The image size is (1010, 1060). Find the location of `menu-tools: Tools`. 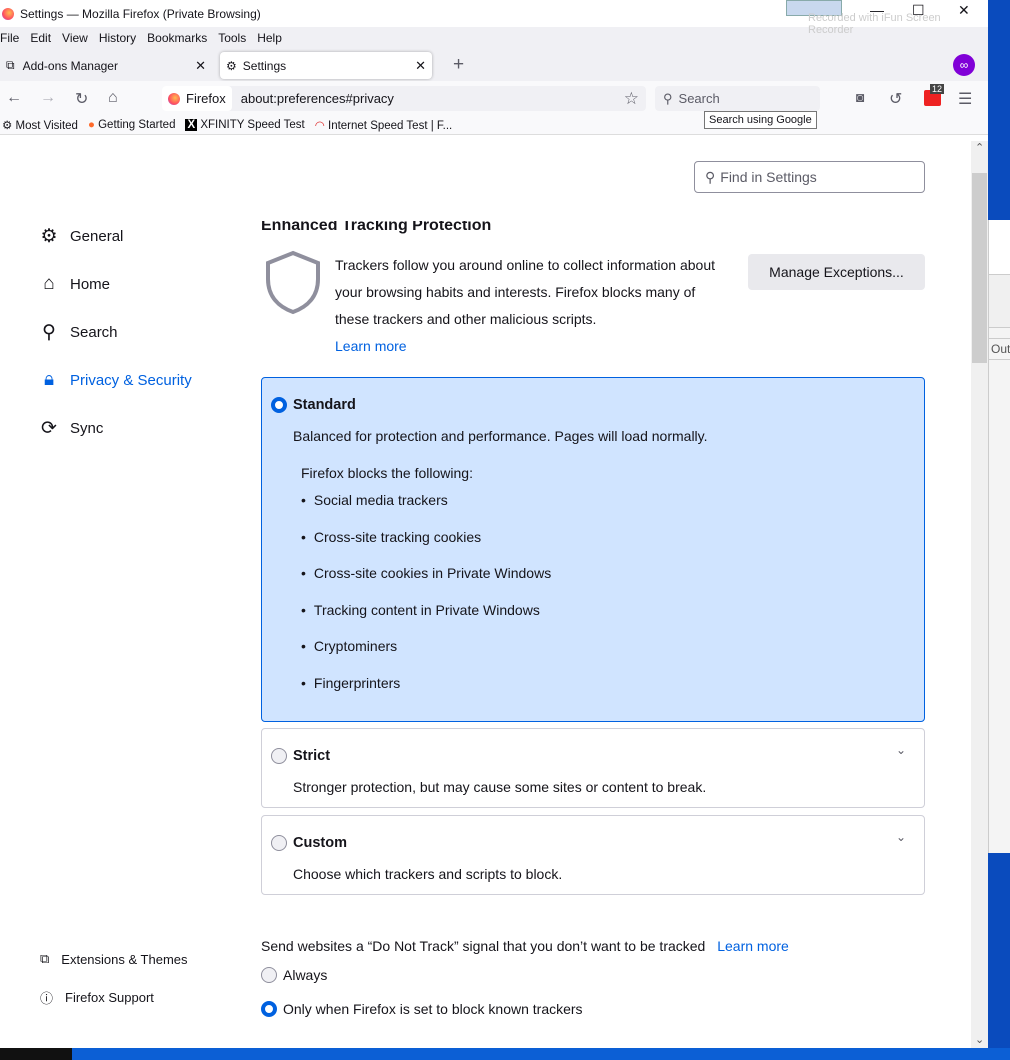

menu-tools: Tools is located at coordinates (232, 38).